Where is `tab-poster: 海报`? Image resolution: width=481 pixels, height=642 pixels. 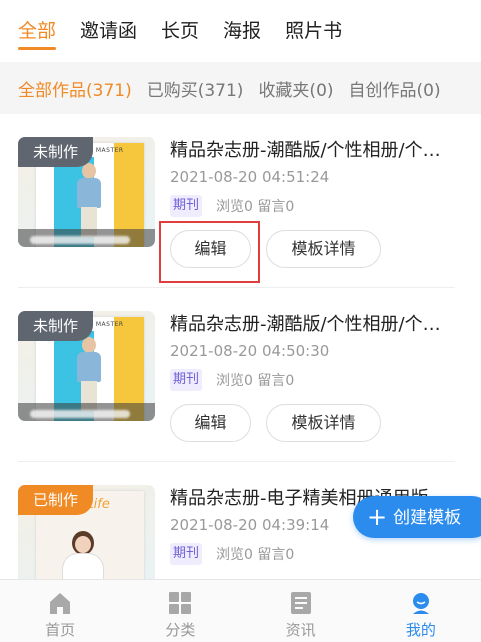
tab-poster: 海报 is located at coordinates (242, 28).